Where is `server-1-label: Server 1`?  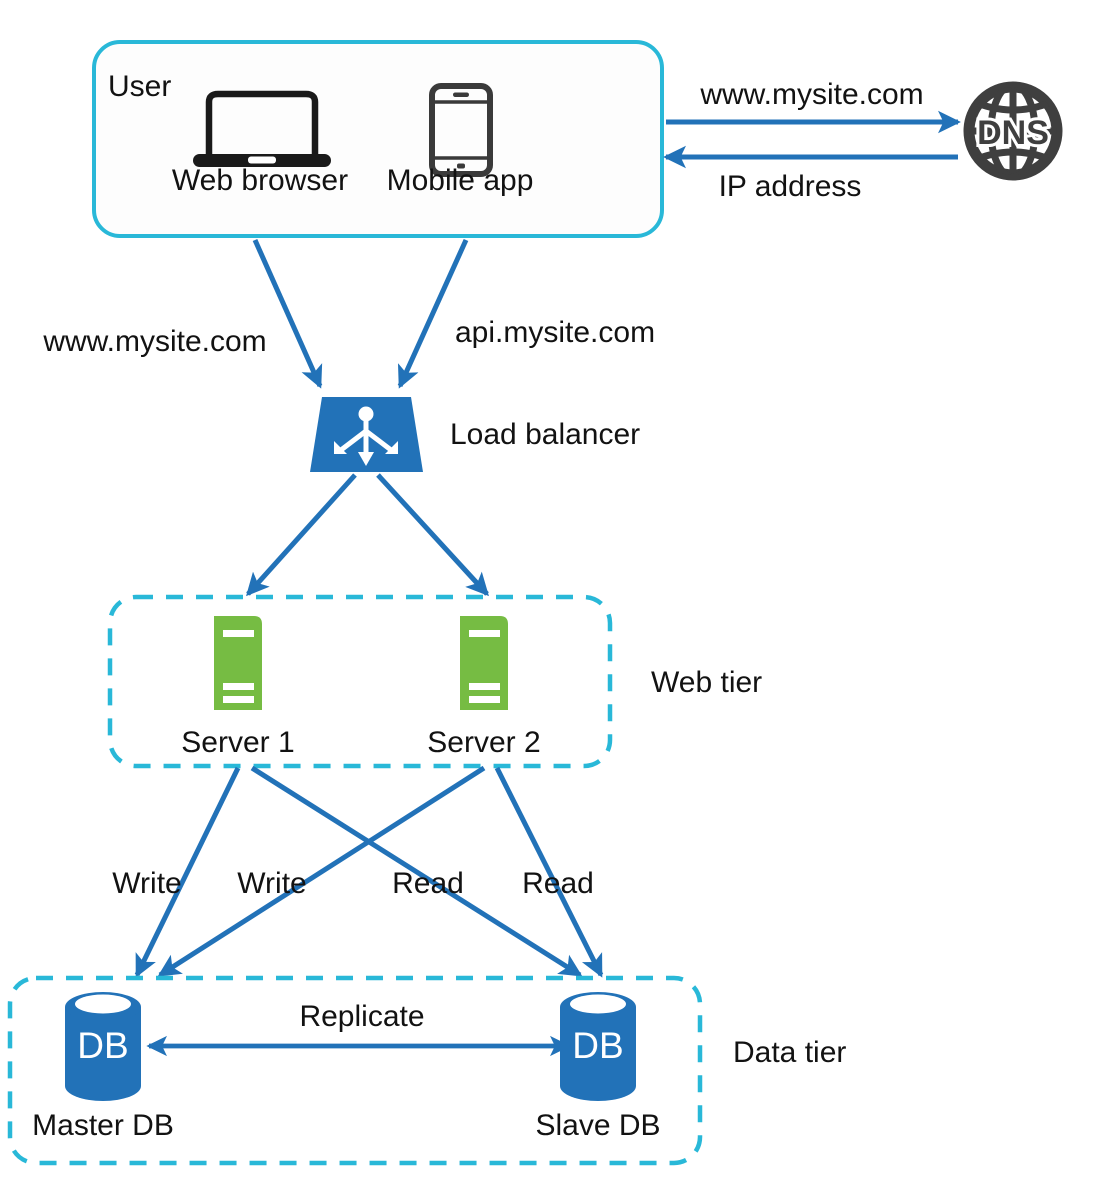 server-1-label: Server 1 is located at coordinates (237, 742).